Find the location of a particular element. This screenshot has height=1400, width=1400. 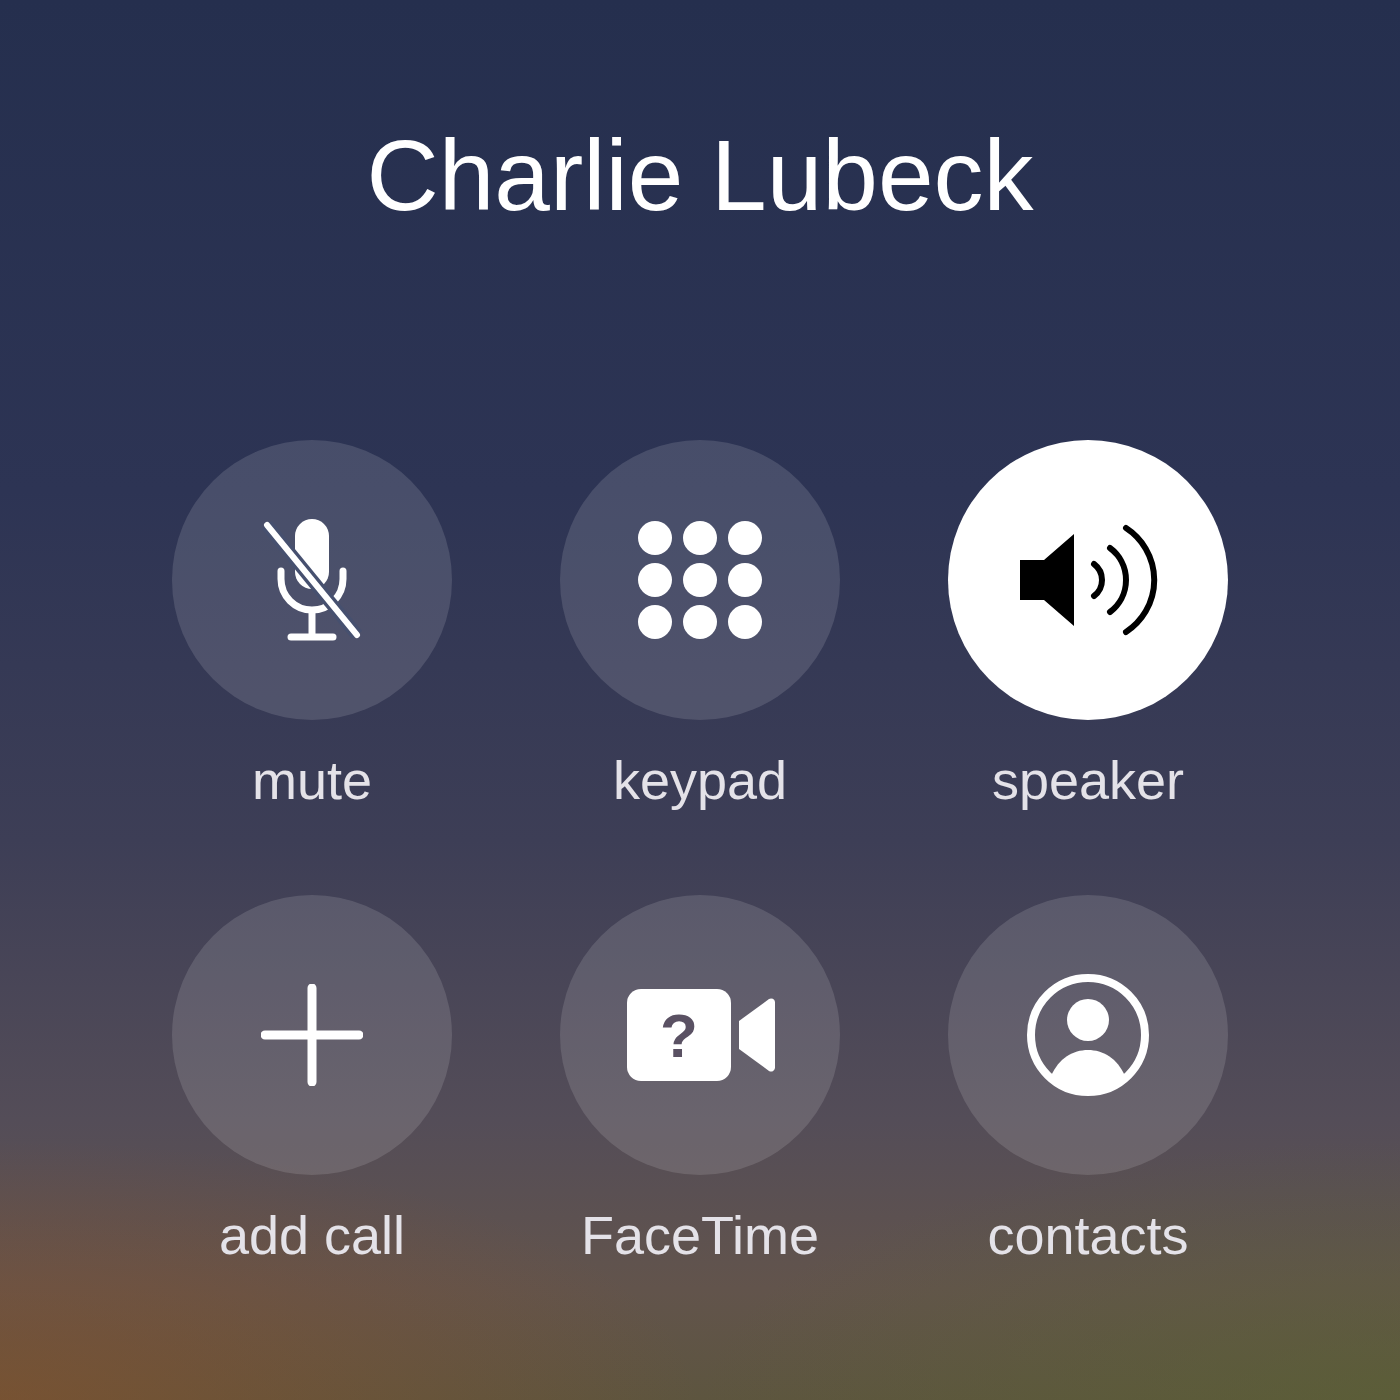

facetime-button: ? is located at coordinates (700, 1035).